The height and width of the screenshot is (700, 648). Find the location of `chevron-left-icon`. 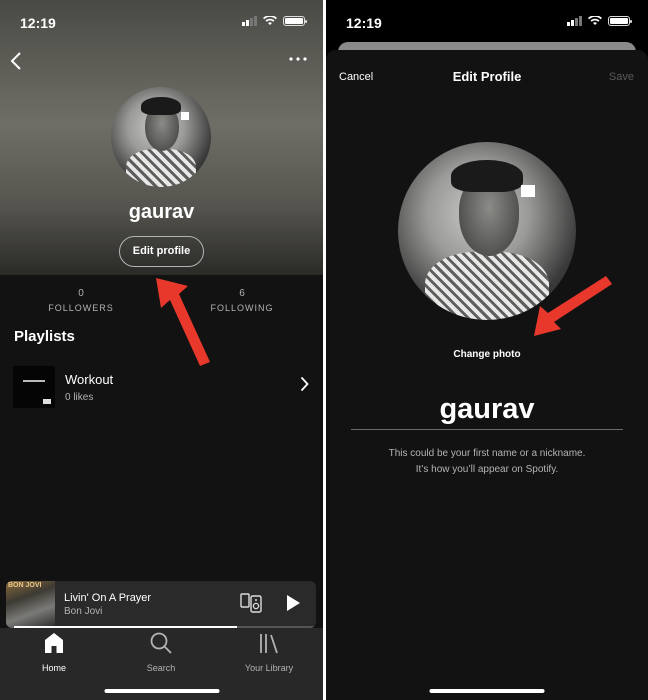

chevron-left-icon is located at coordinates (15, 61).